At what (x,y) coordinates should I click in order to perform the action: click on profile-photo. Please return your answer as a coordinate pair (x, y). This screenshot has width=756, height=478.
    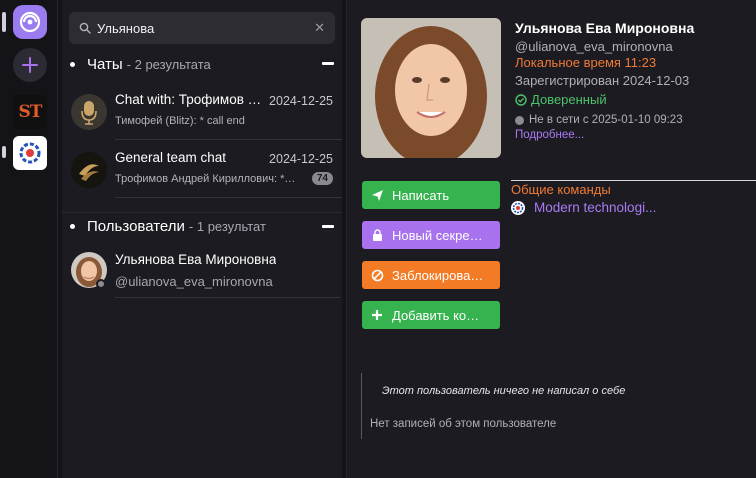
    Looking at the image, I should click on (431, 88).